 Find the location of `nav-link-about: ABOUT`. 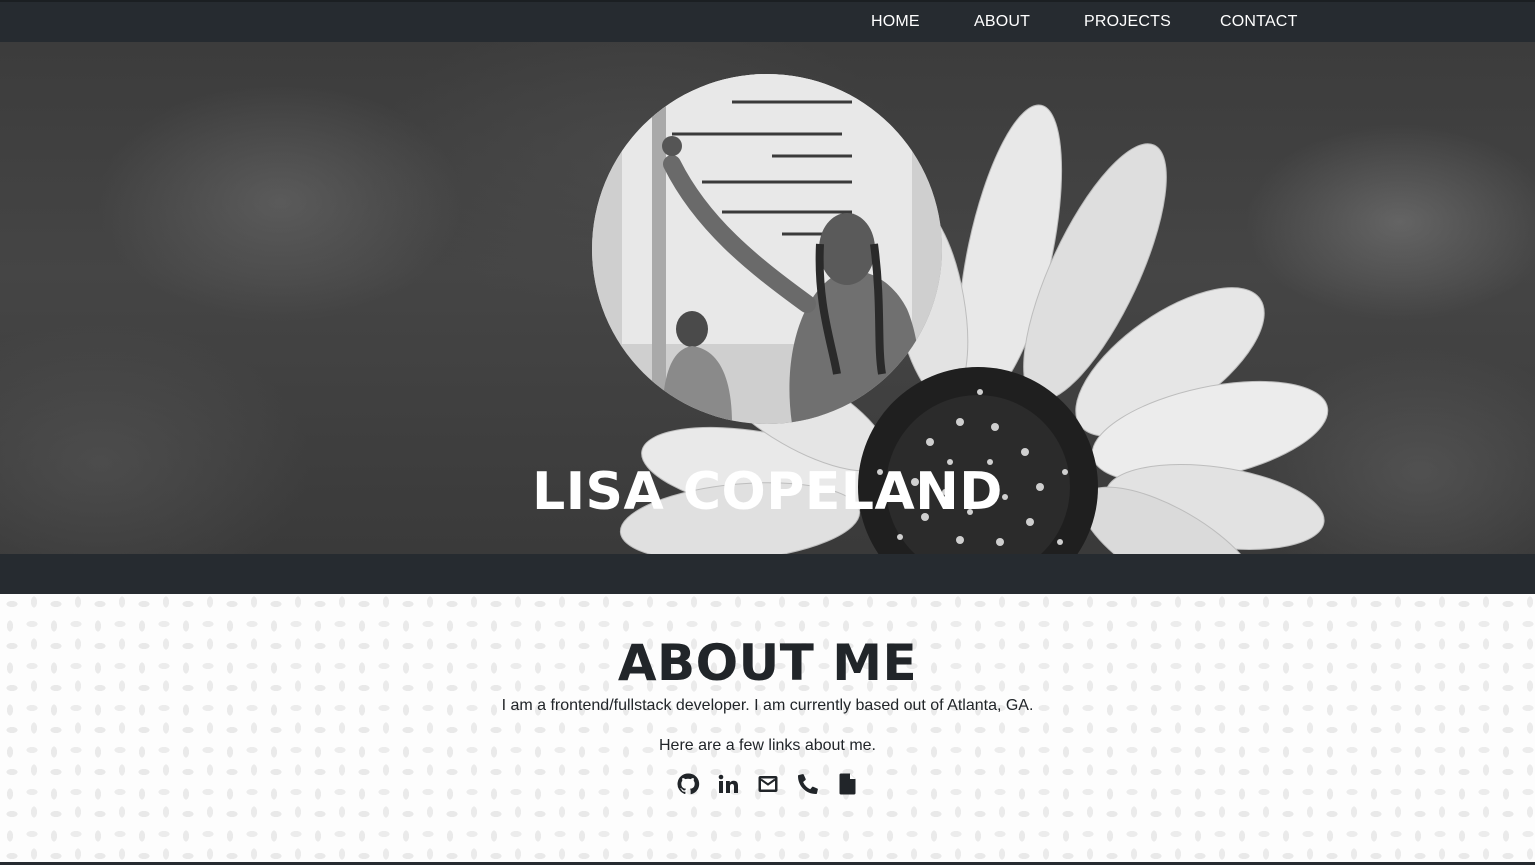

nav-link-about: ABOUT is located at coordinates (1002, 22).